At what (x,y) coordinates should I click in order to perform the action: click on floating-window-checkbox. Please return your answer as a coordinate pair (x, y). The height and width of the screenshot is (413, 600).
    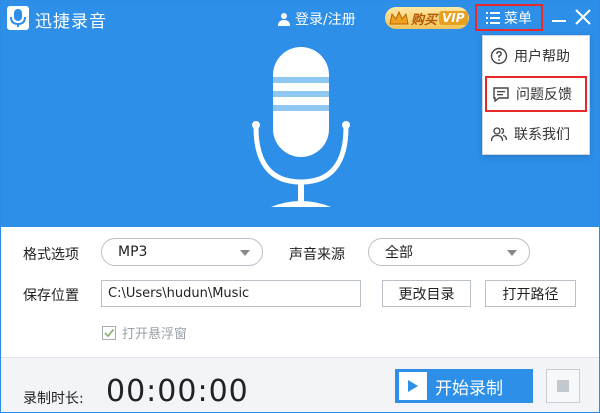
    Looking at the image, I should click on (109, 332).